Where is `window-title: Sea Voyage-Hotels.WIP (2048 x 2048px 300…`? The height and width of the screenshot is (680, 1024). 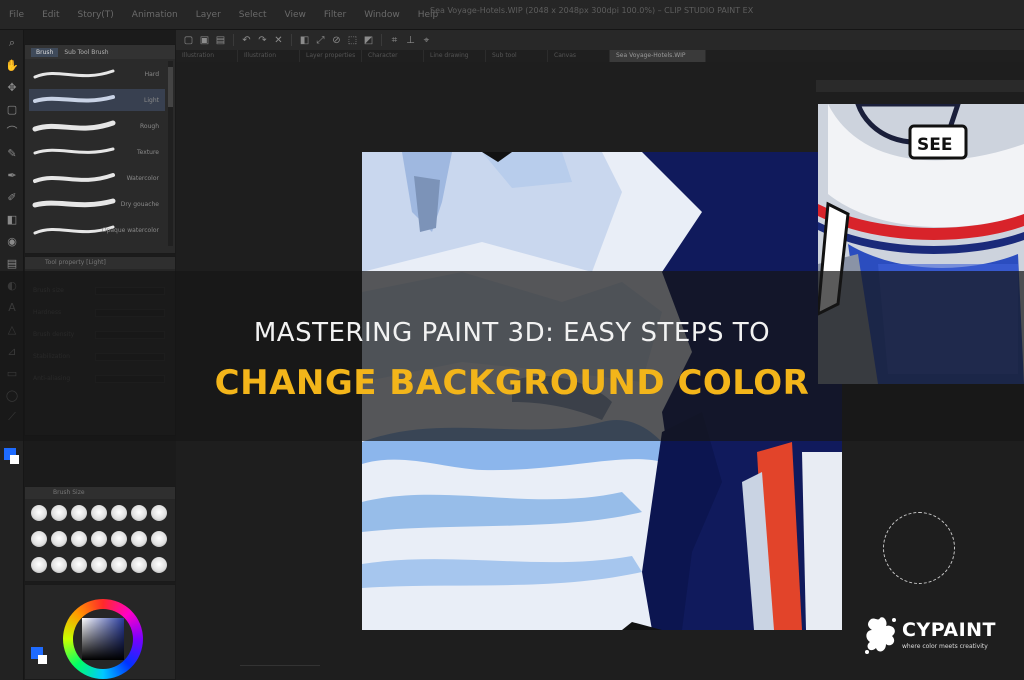
window-title: Sea Voyage-Hotels.WIP (2048 x 2048px 300… is located at coordinates (592, 10).